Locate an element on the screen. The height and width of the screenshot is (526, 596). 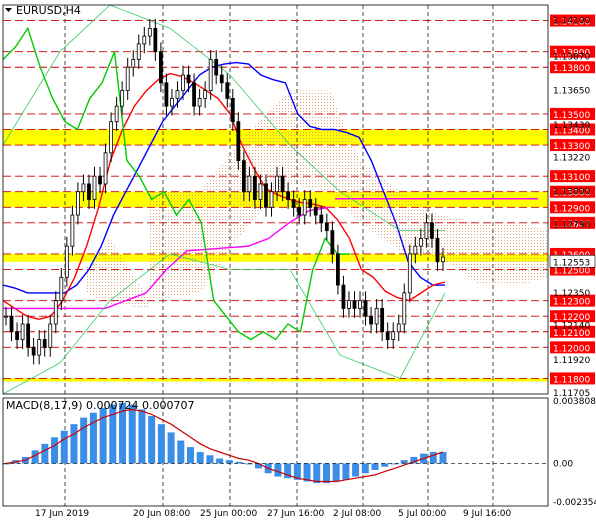
x-tick-label: 20 Jun 08:00 is located at coordinates (161, 514).